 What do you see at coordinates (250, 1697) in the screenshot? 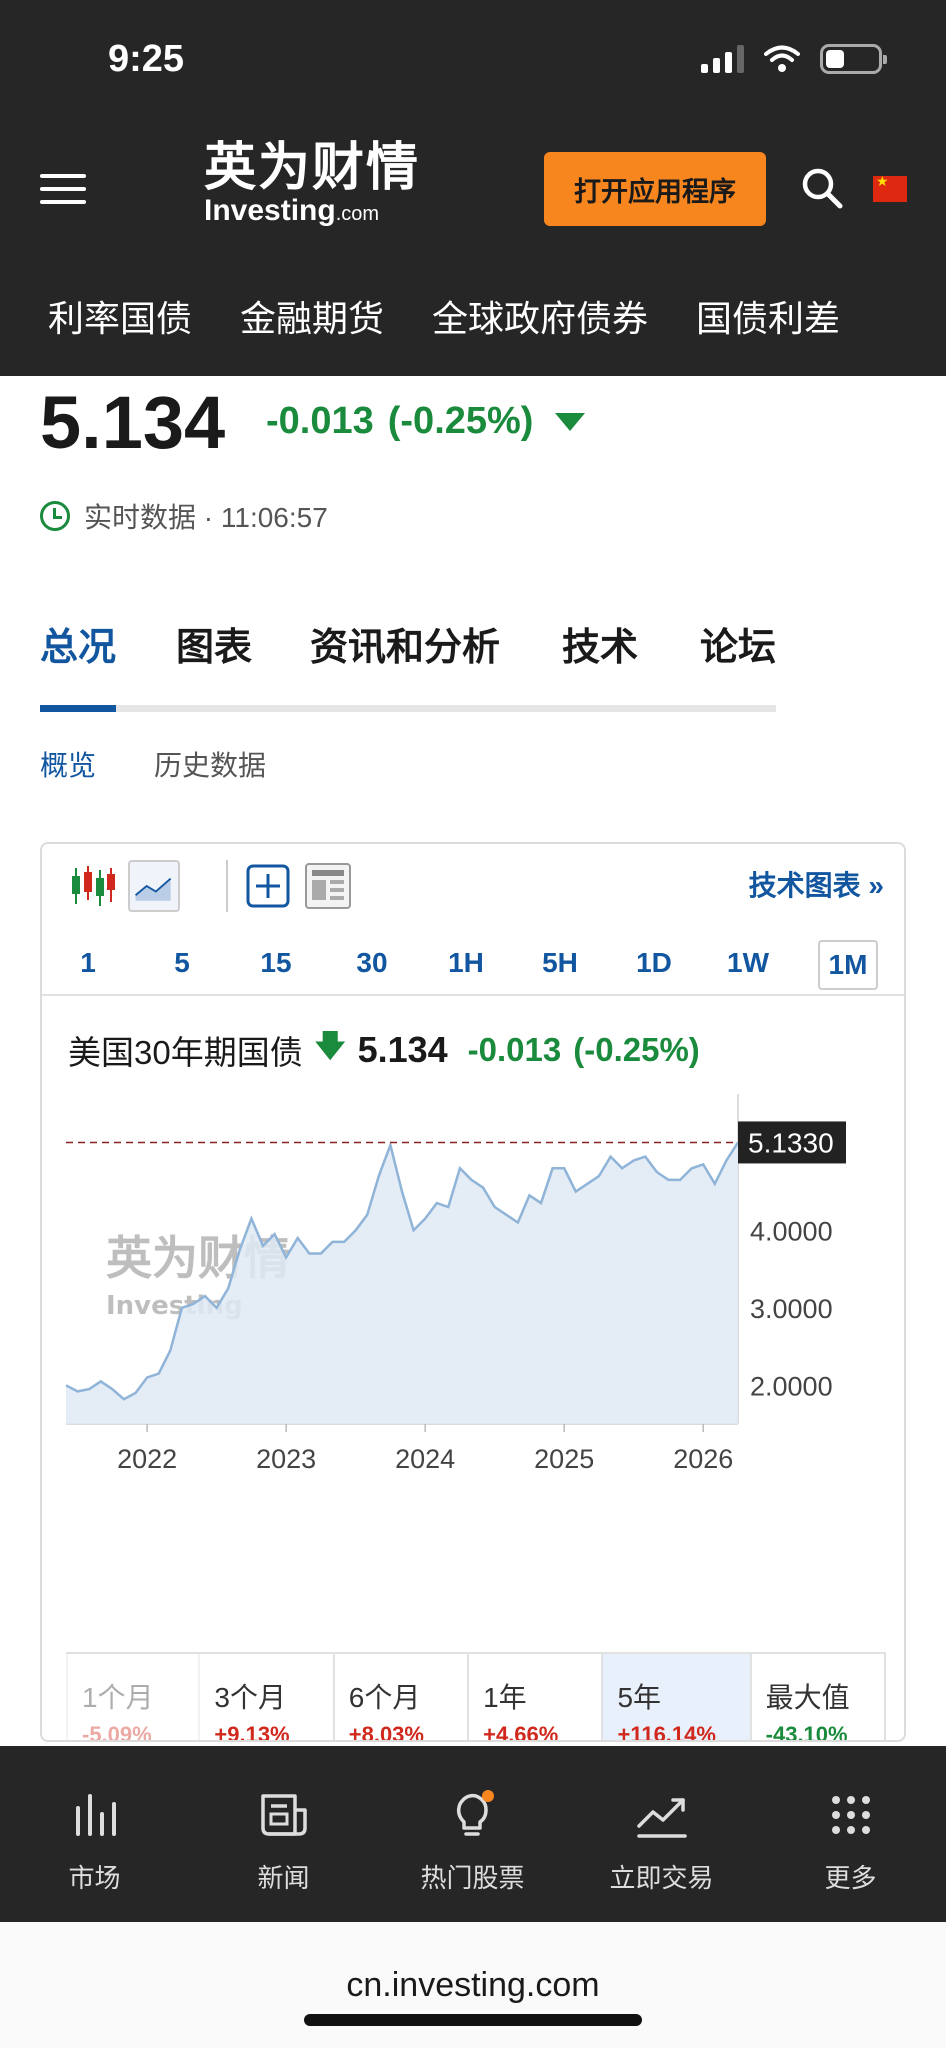
I see `period-label: 3个月` at bounding box center [250, 1697].